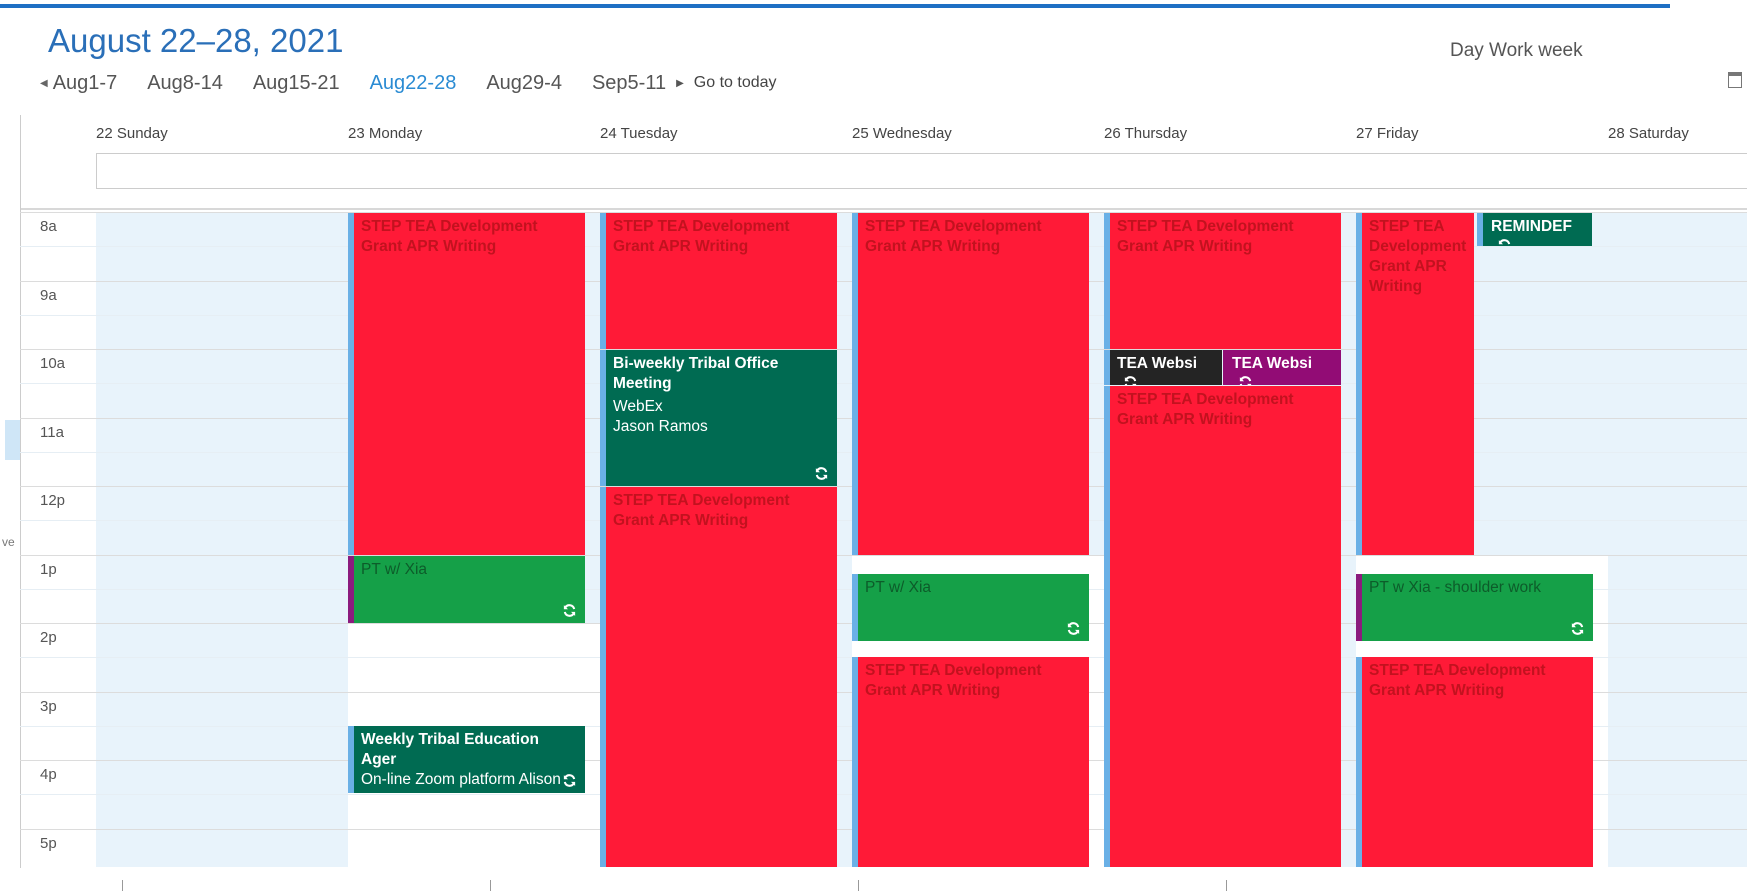 This screenshot has height=891, width=1747. I want to click on hour-label-5p: 5p, so click(48, 843).